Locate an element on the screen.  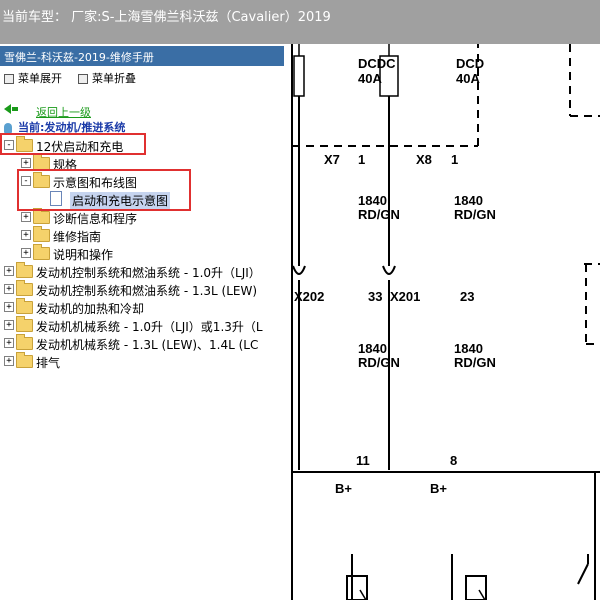
location-pin-icon is located at coordinates (8, 128).